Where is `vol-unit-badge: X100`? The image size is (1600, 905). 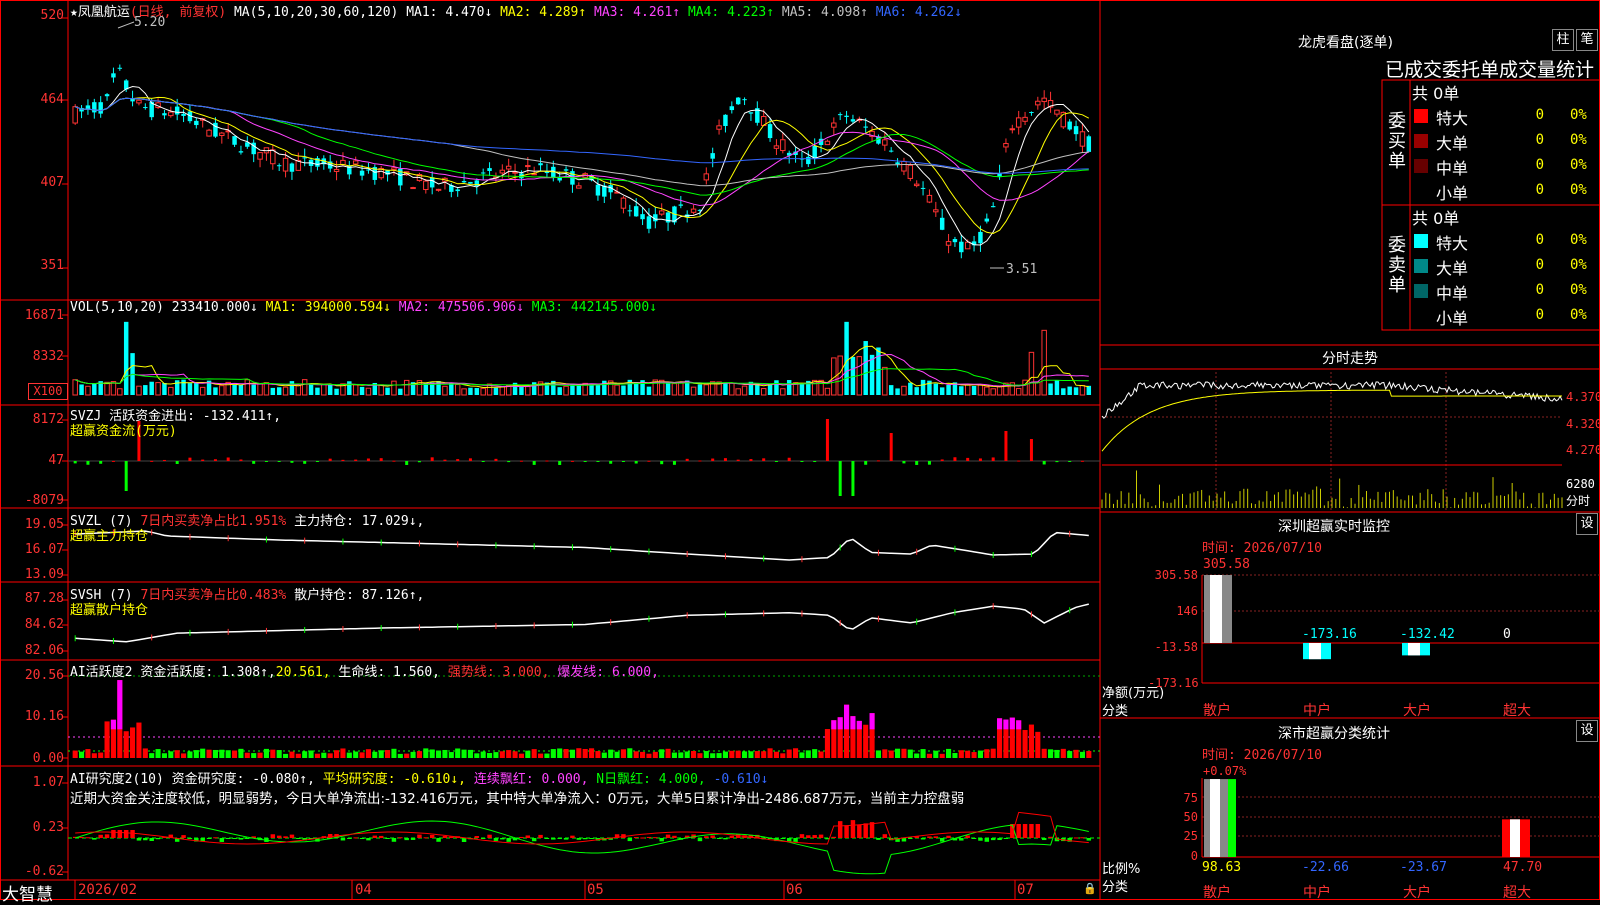 vol-unit-badge: X100 is located at coordinates (48, 391).